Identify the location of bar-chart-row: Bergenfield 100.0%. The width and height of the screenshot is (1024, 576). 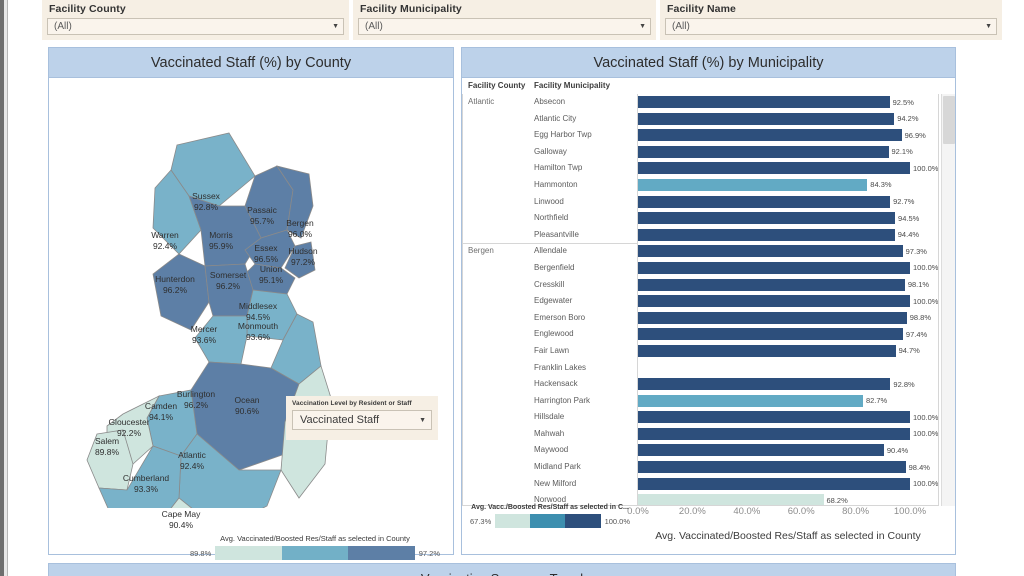
(700, 268).